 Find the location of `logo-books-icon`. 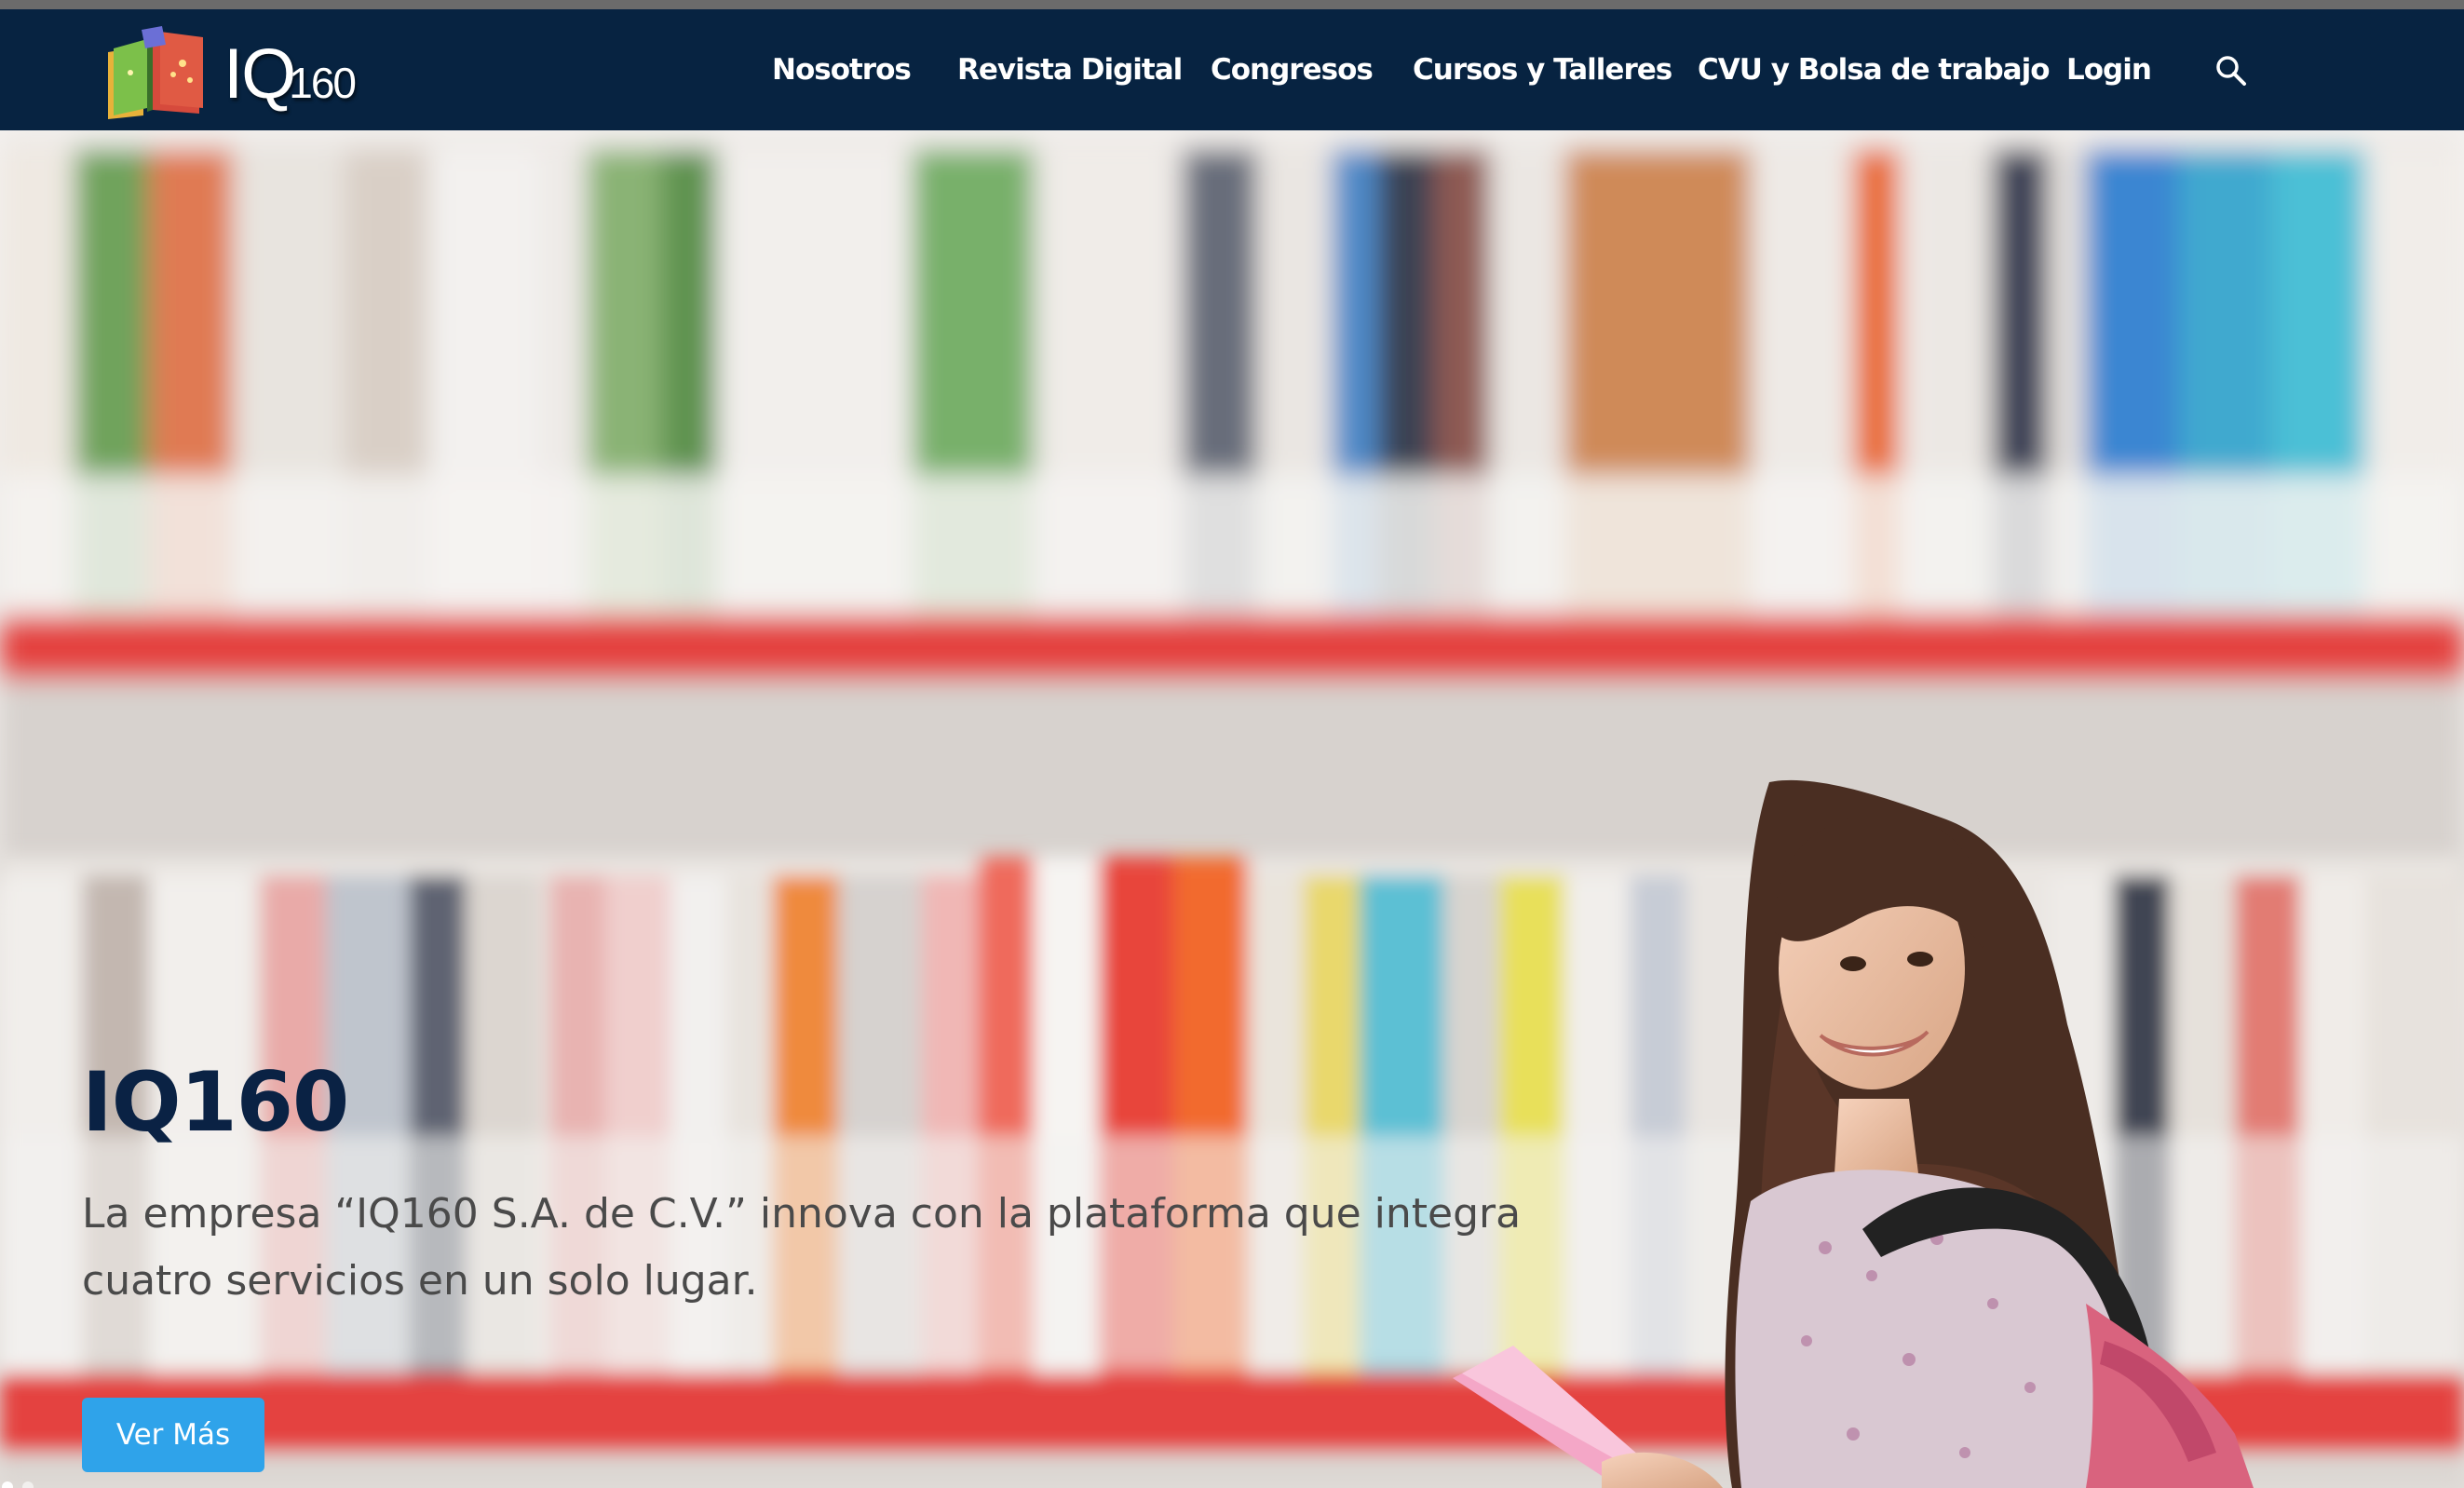

logo-books-icon is located at coordinates (155, 72).